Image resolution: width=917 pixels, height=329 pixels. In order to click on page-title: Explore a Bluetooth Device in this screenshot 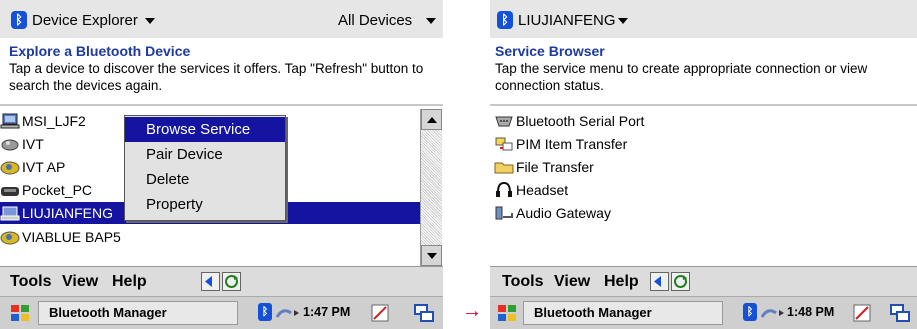, I will do `click(100, 51)`.